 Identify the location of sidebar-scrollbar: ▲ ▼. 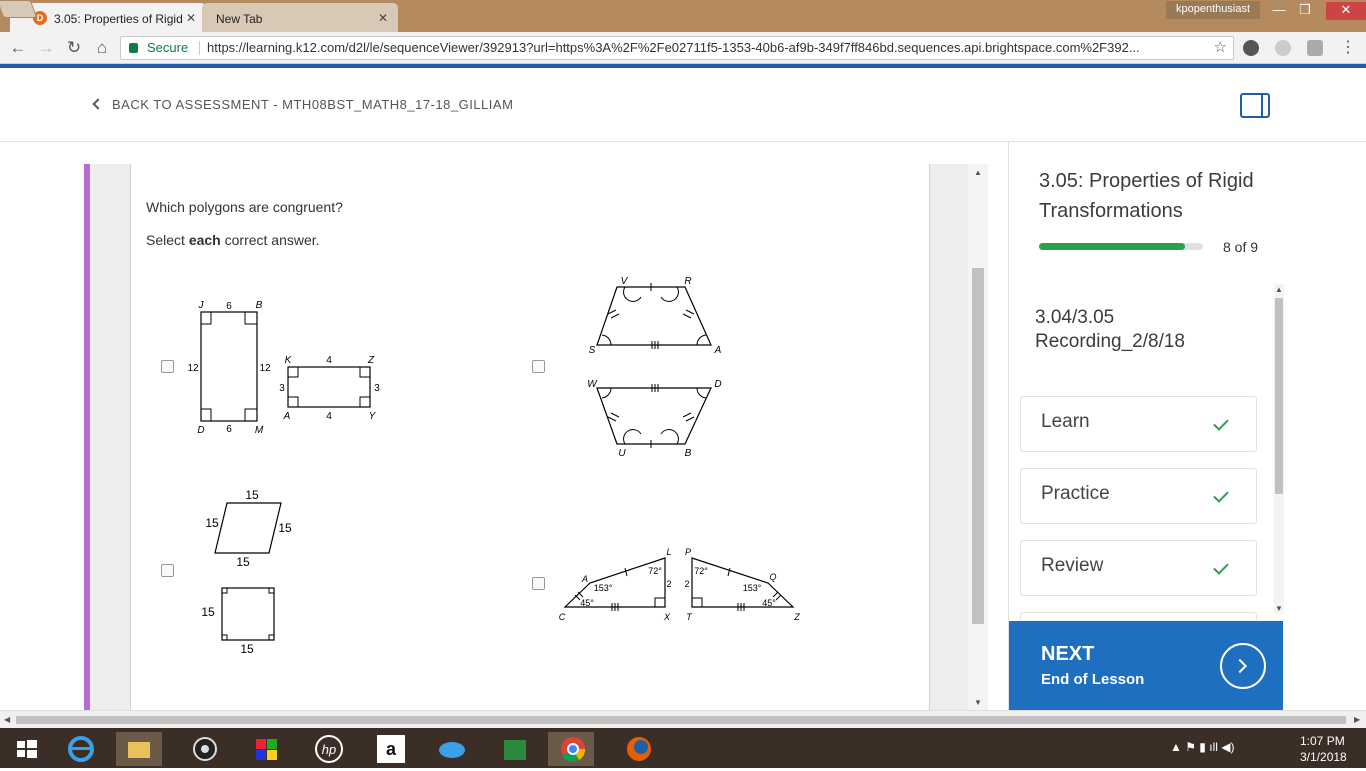
(1279, 449).